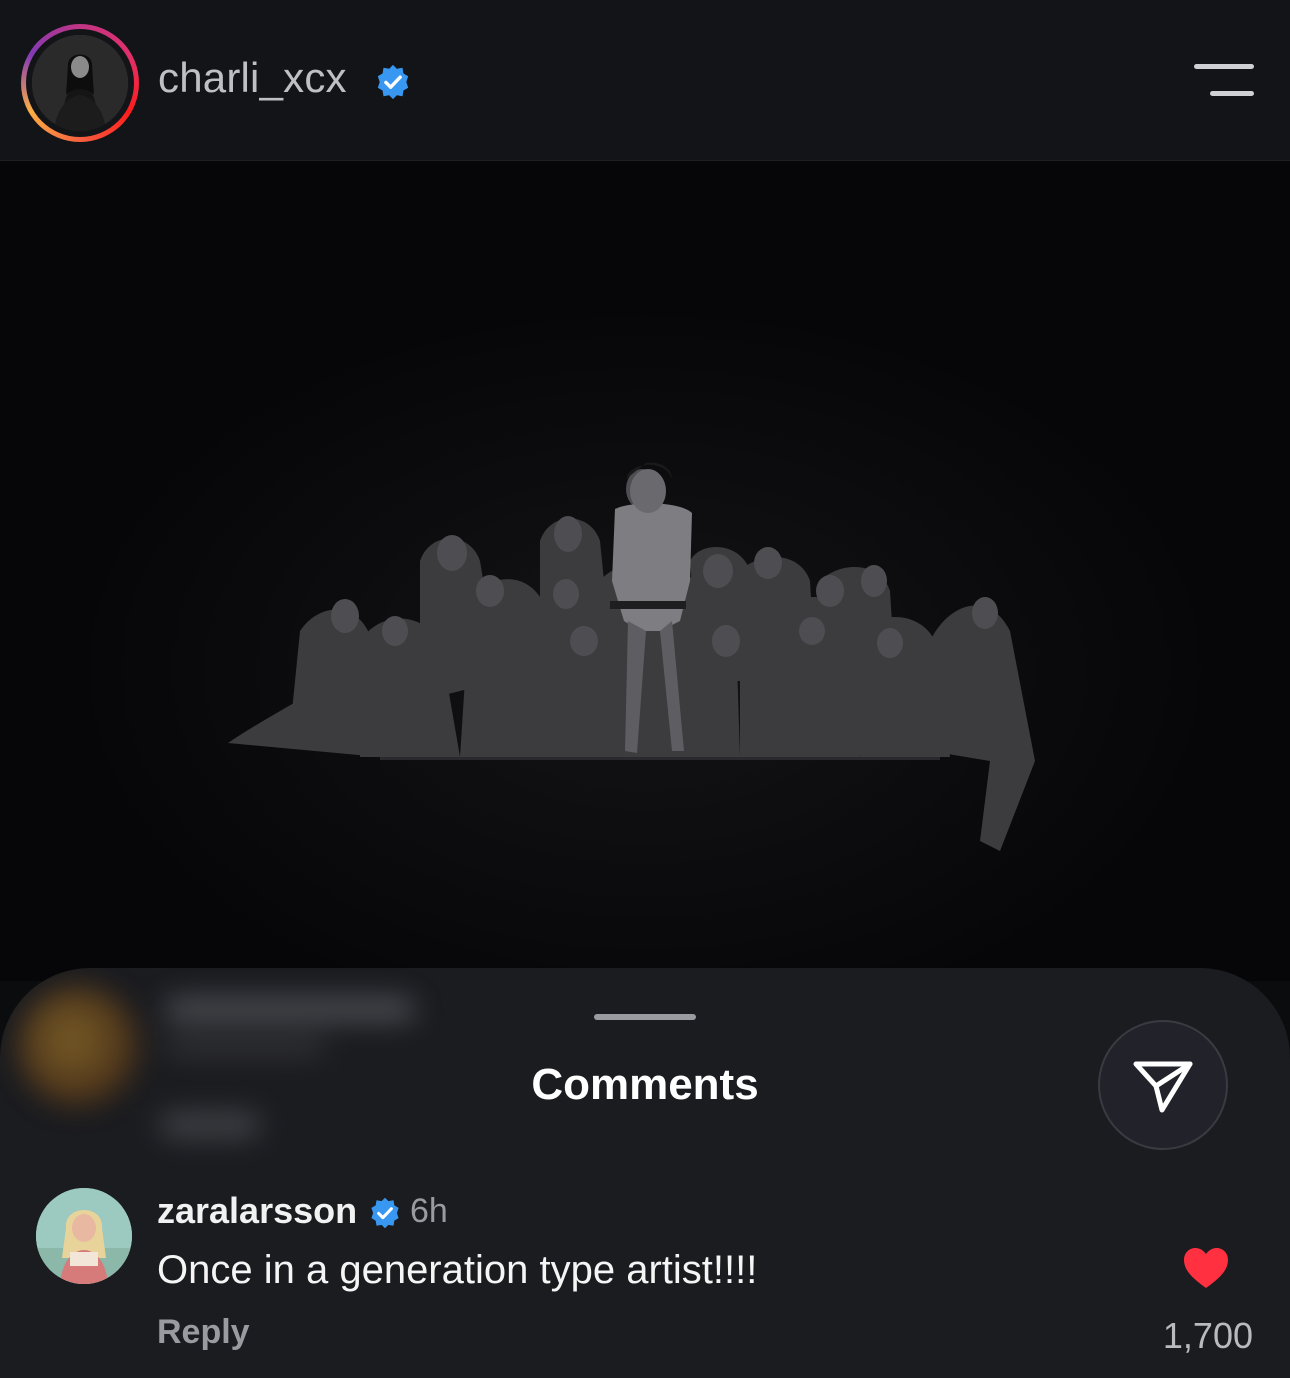 The height and width of the screenshot is (1378, 1290). Describe the element at coordinates (645, 80) in the screenshot. I see `post-header: charli_xcx` at that location.